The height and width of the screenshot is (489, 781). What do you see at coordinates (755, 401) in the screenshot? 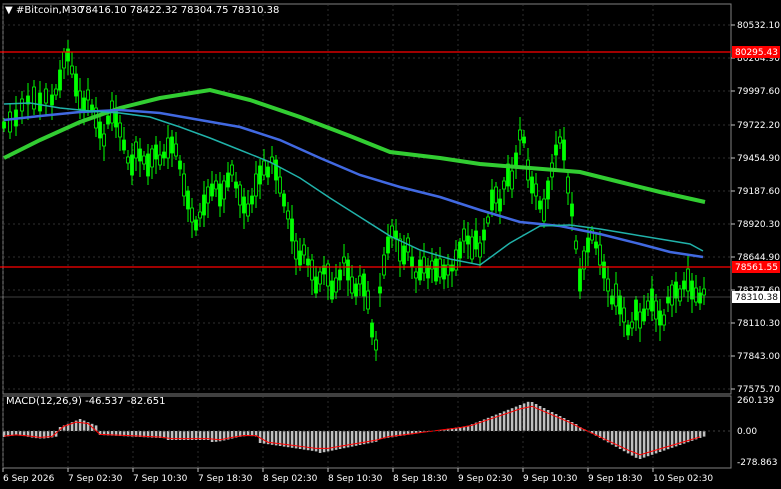
I see `macd-tick-label: 260.139` at bounding box center [755, 401].